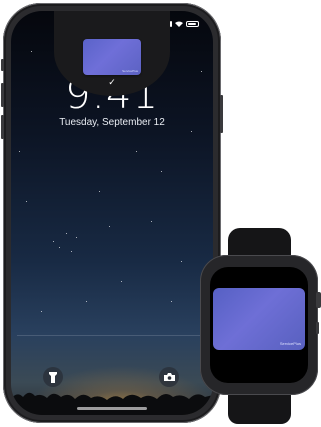 The image size is (321, 427). What do you see at coordinates (2, 65) in the screenshot?
I see `phone-mute-switch` at bounding box center [2, 65].